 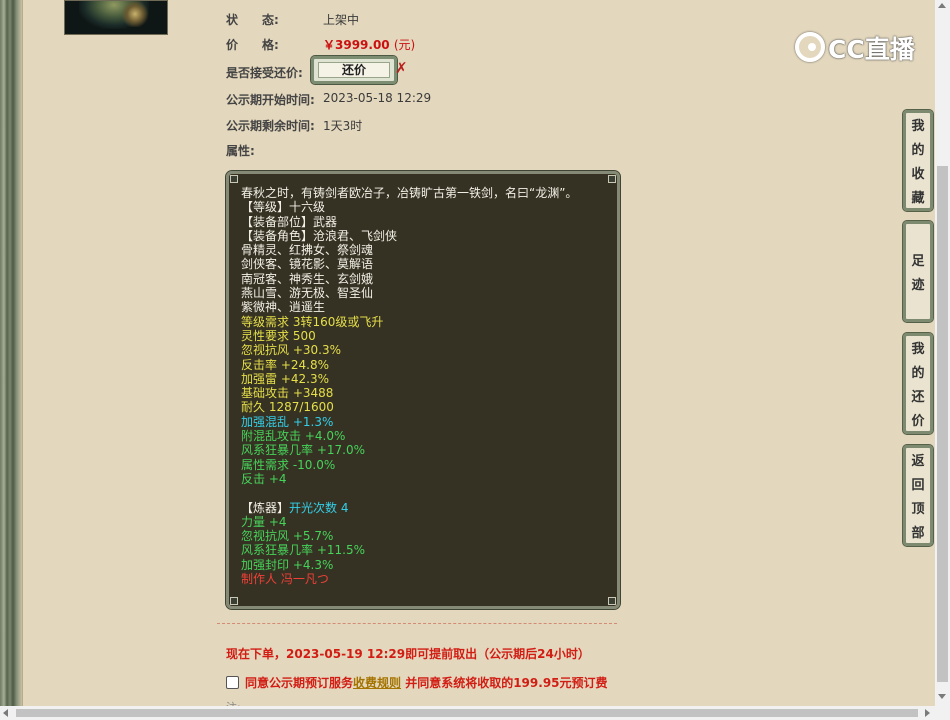 What do you see at coordinates (409, 193) in the screenshot?
I see `attribute-text: 春秋之时，有铸剑者欧冶子，冶铸旷古第一铁剑，名曰“龙渊”。` at bounding box center [409, 193].